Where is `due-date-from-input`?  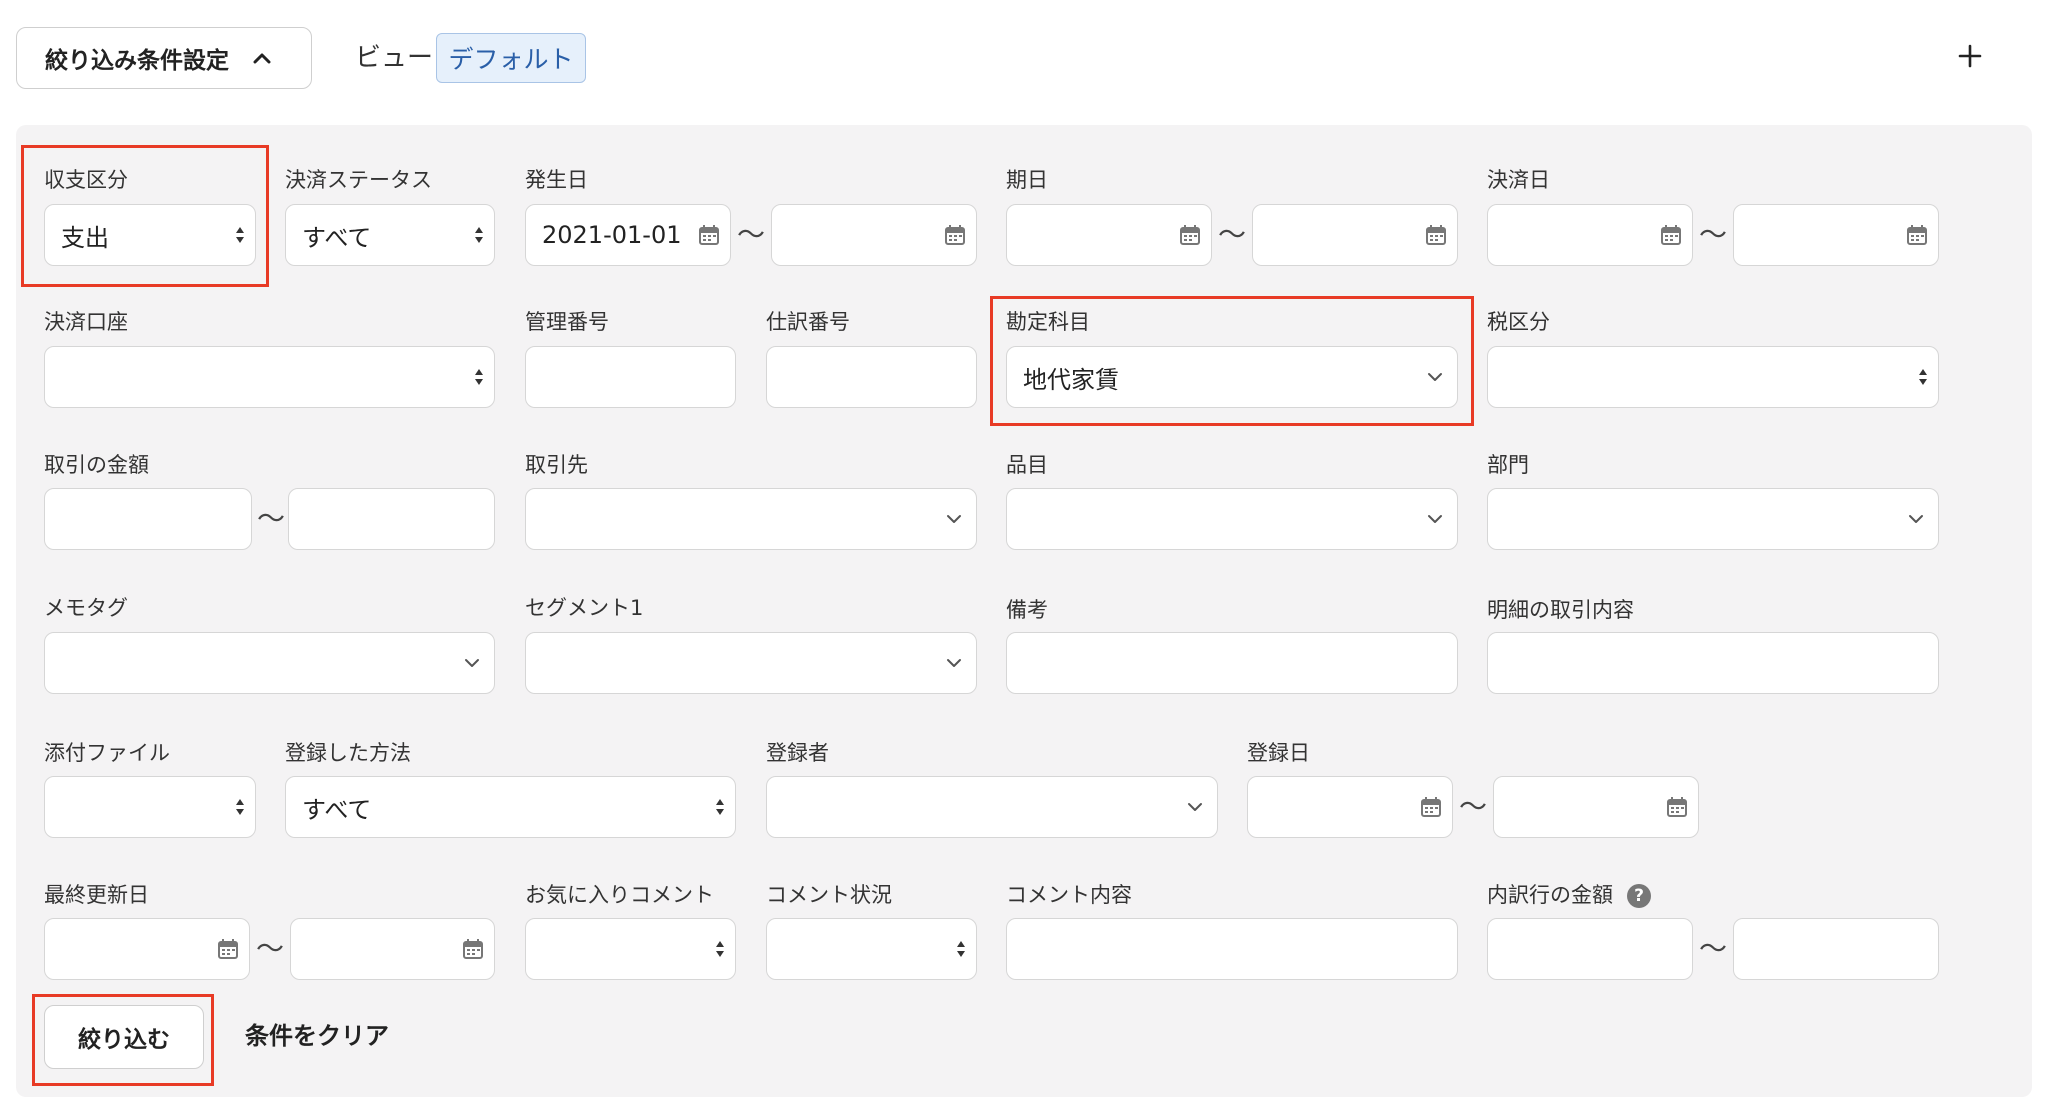
due-date-from-input is located at coordinates (1109, 235).